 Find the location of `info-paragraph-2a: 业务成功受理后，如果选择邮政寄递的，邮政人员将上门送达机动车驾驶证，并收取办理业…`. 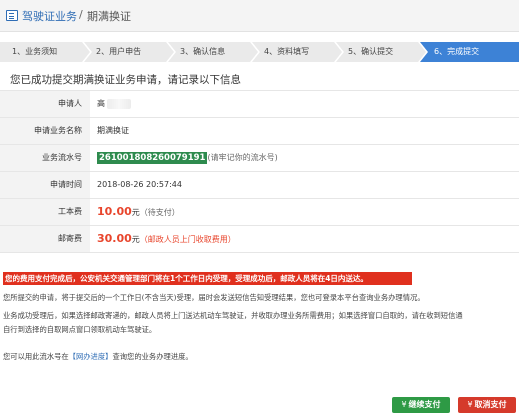

info-paragraph-2a: 业务成功受理后，如果选择邮政寄递的，邮政人员将上门送达机动车驾驶证，并收取办理业… is located at coordinates (233, 315).